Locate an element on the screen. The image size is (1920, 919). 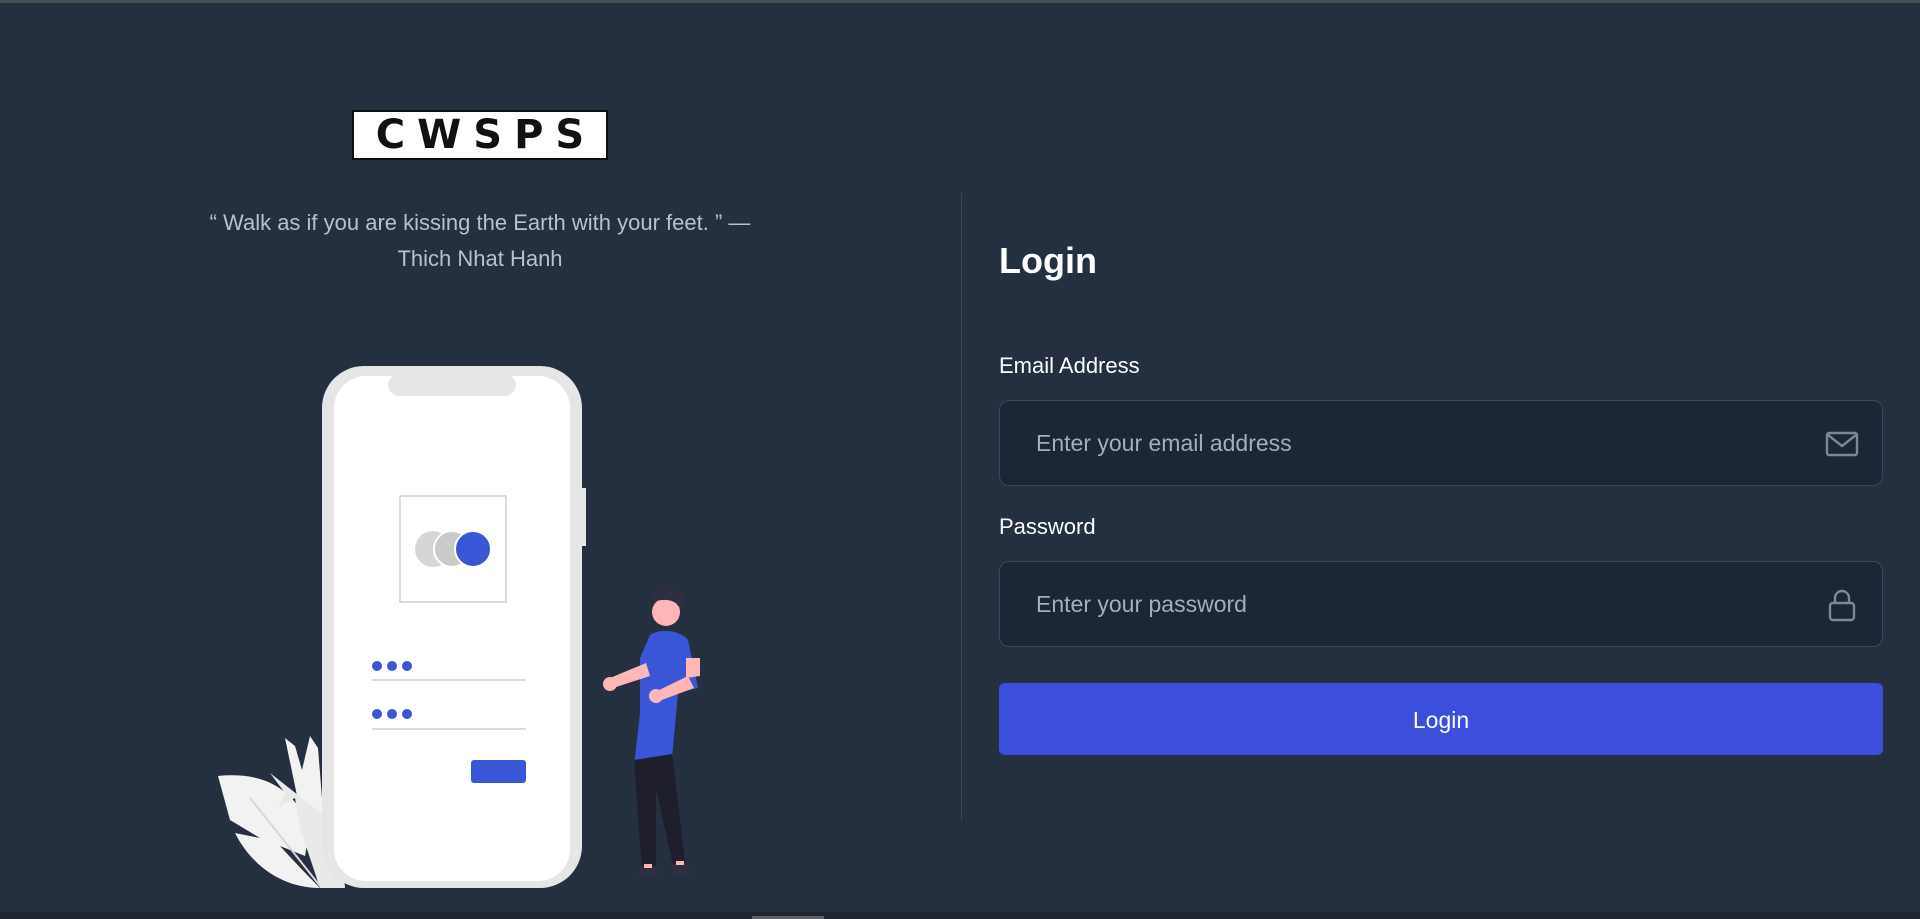
person-illustration is located at coordinates (651, 730).